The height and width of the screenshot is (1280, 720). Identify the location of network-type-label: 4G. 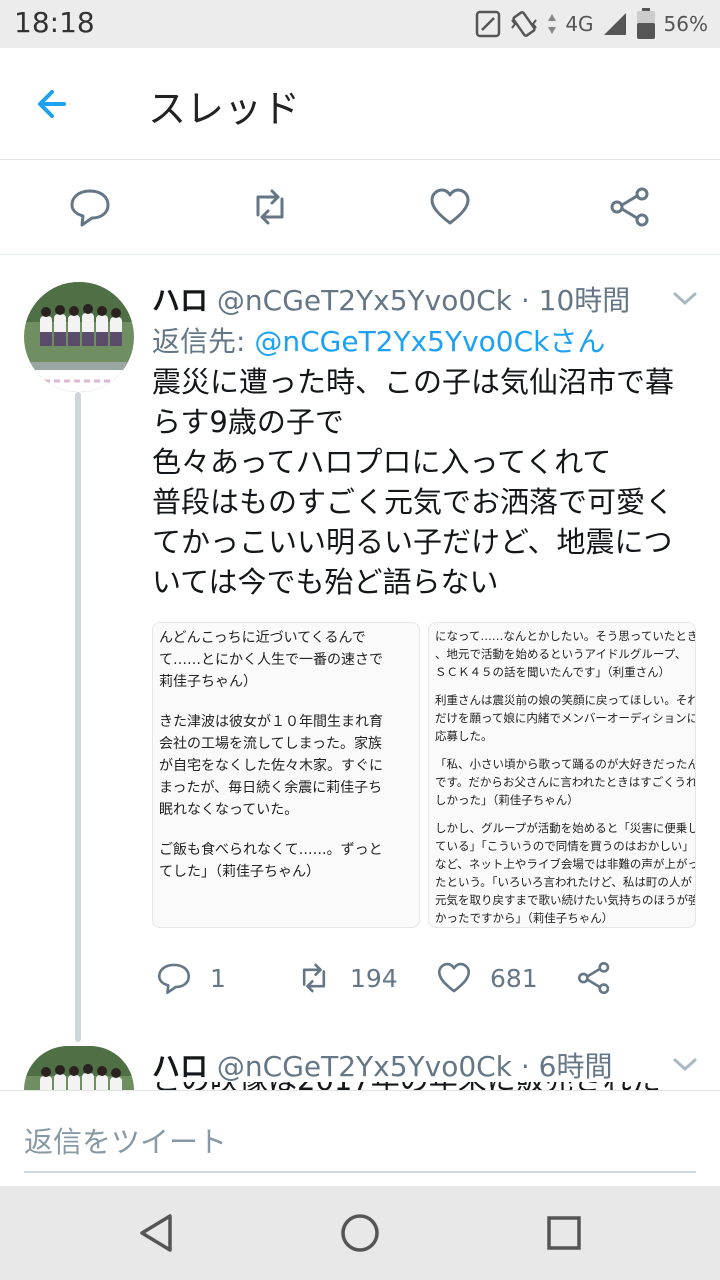
(579, 24).